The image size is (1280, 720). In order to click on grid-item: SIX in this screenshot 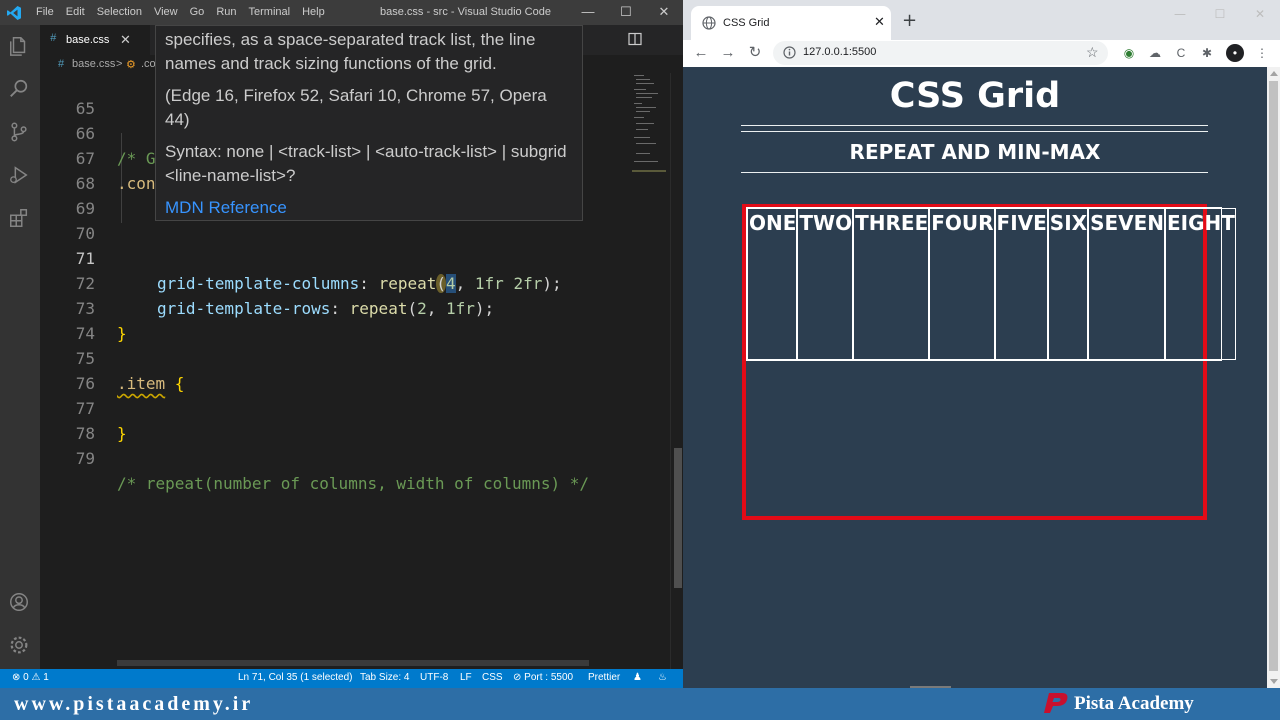, I will do `click(1068, 284)`.